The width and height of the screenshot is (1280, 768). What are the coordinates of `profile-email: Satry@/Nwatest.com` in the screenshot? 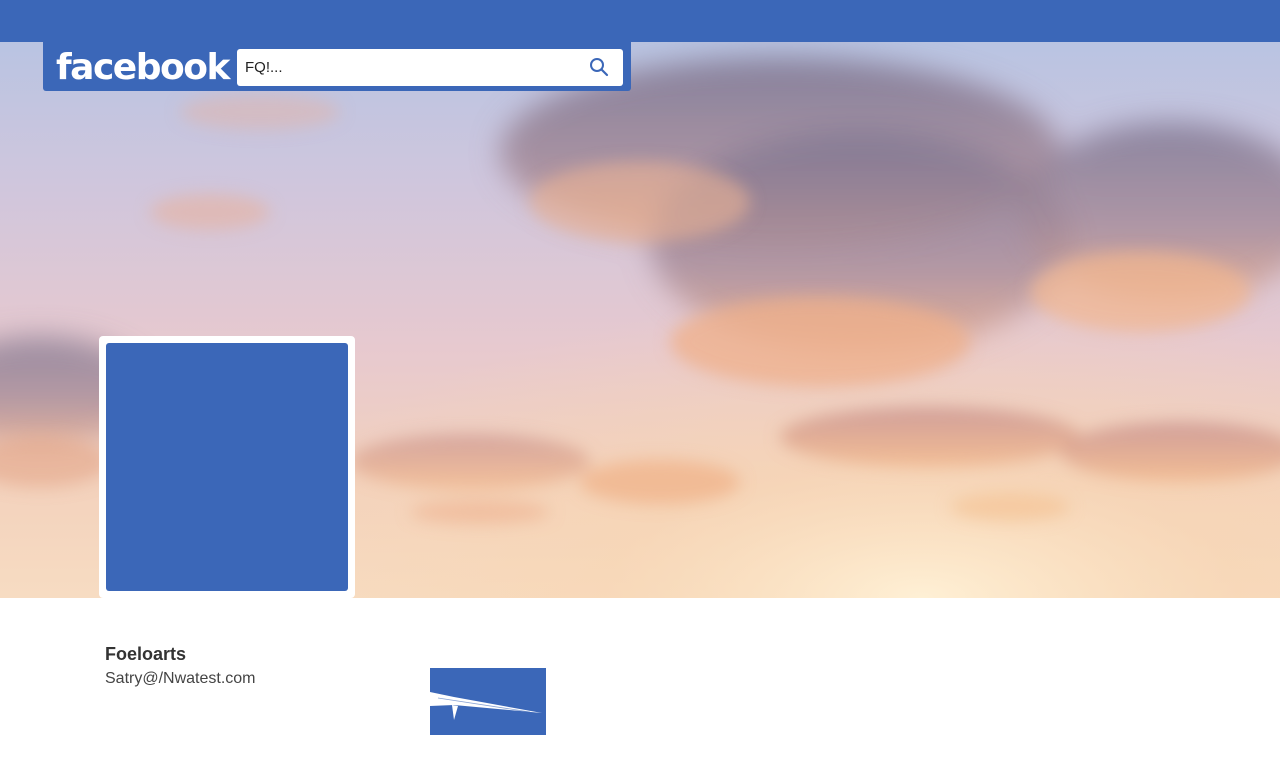 It's located at (180, 678).